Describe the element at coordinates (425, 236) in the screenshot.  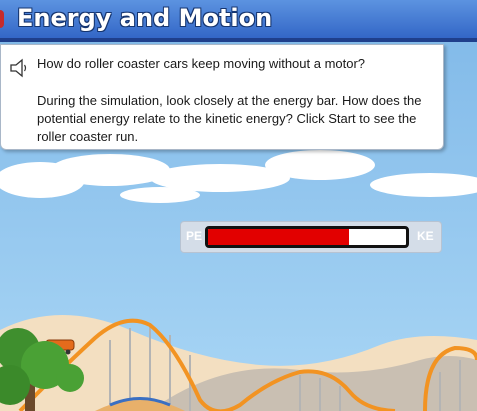
I see `ke-label: KE` at that location.